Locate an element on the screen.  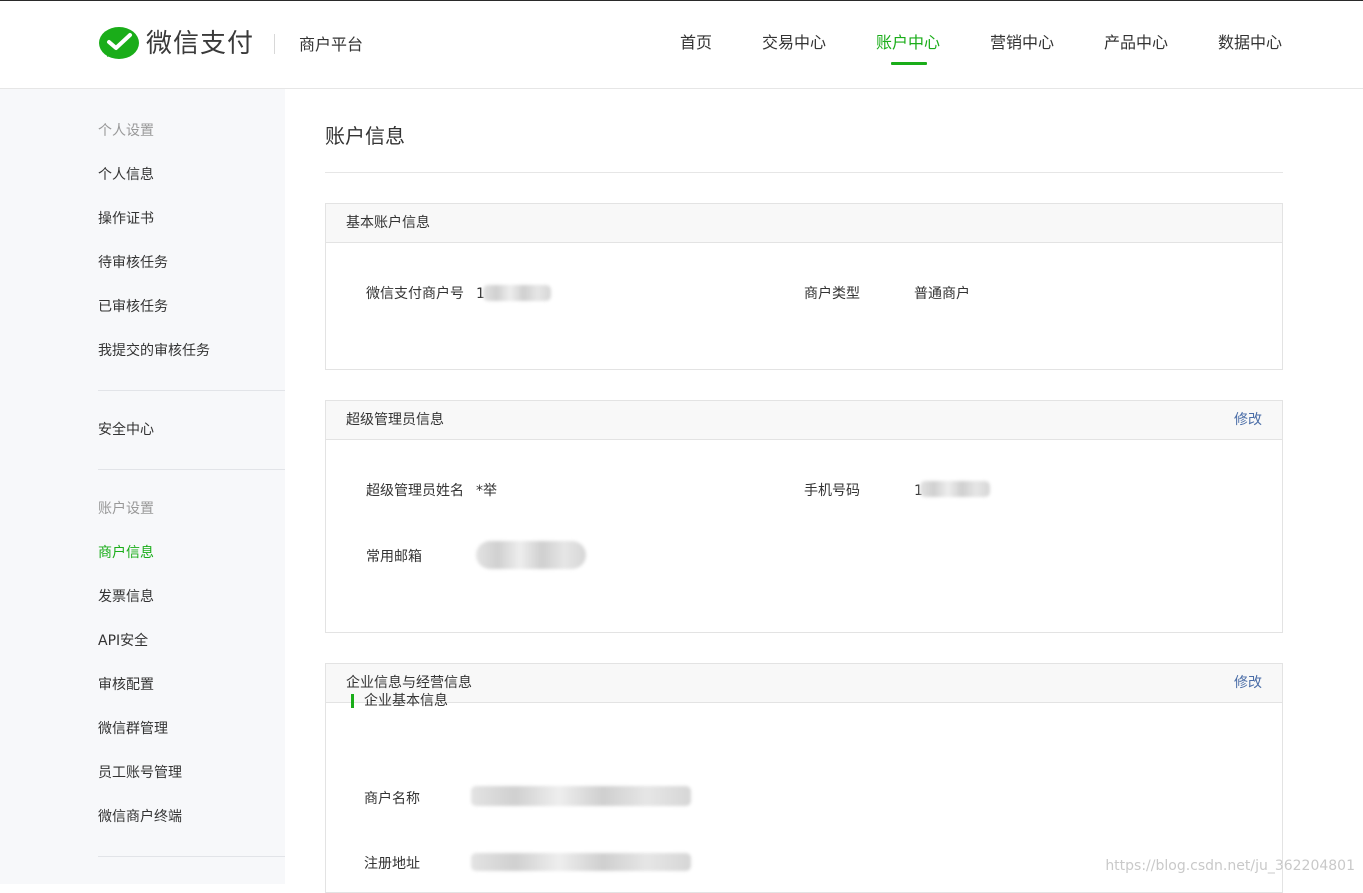
nav-transactions: 交易中心 is located at coordinates (794, 43).